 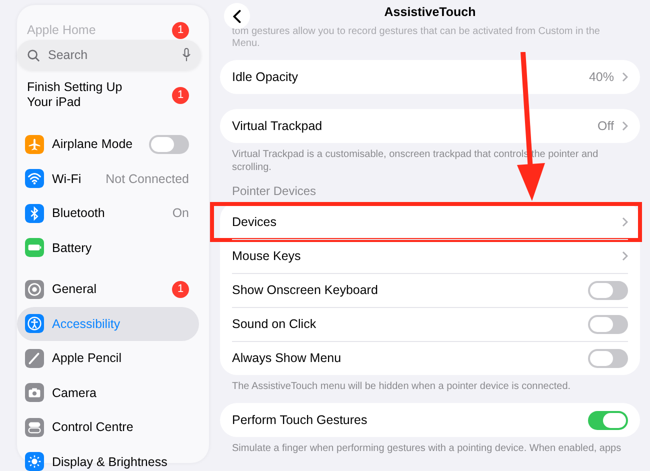 What do you see at coordinates (108, 457) in the screenshot?
I see `sidebar-item: Display & Brightness` at bounding box center [108, 457].